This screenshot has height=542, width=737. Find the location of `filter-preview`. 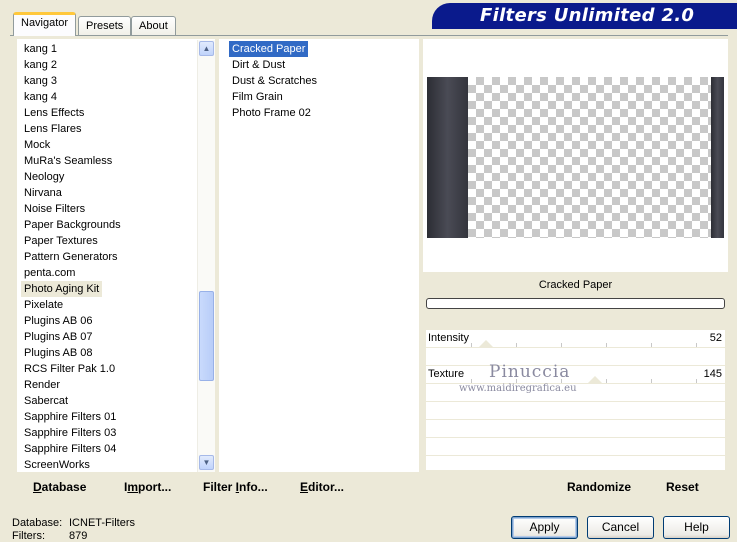

filter-preview is located at coordinates (575, 157).